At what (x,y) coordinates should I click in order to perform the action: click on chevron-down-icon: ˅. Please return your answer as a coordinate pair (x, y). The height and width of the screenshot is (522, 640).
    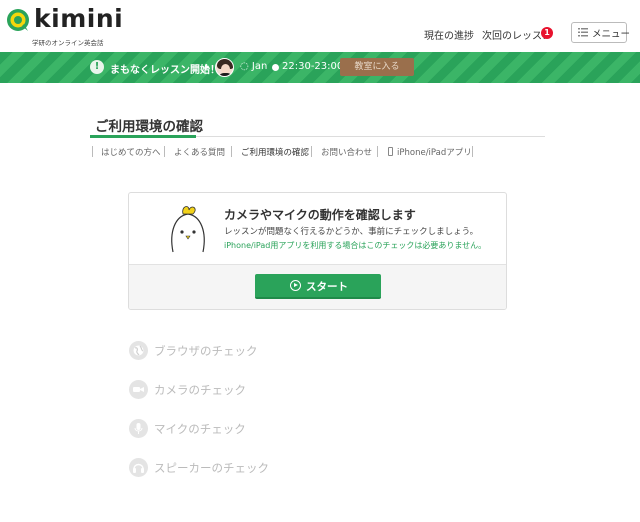
    Looking at the image, I should click on (428, 121).